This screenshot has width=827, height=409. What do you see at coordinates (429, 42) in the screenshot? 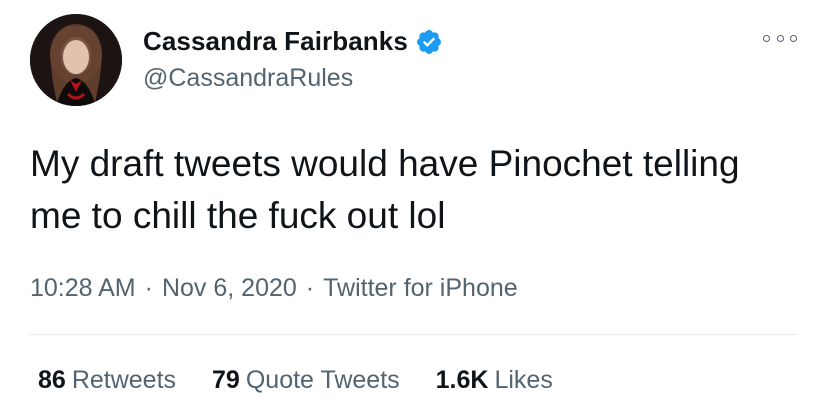
I see `verified-badge-icon` at bounding box center [429, 42].